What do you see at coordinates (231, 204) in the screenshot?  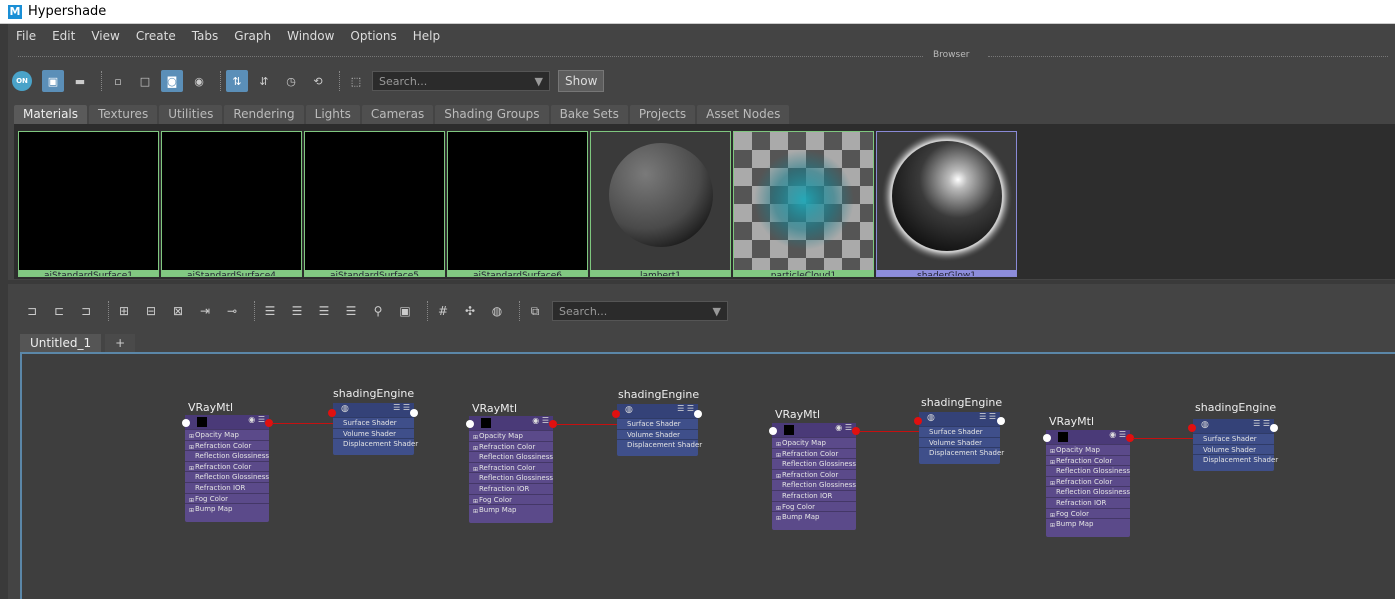 I see `material-swatch: aiStandardSurface4` at bounding box center [231, 204].